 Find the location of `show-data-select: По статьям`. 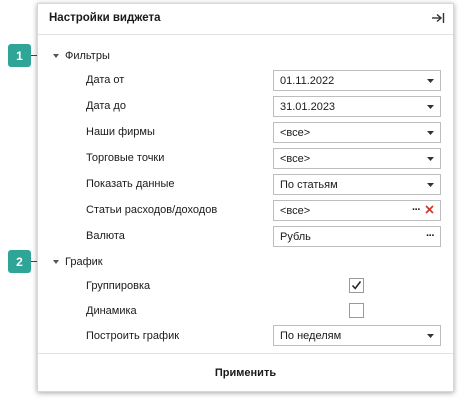

show-data-select: По статьям is located at coordinates (357, 184).